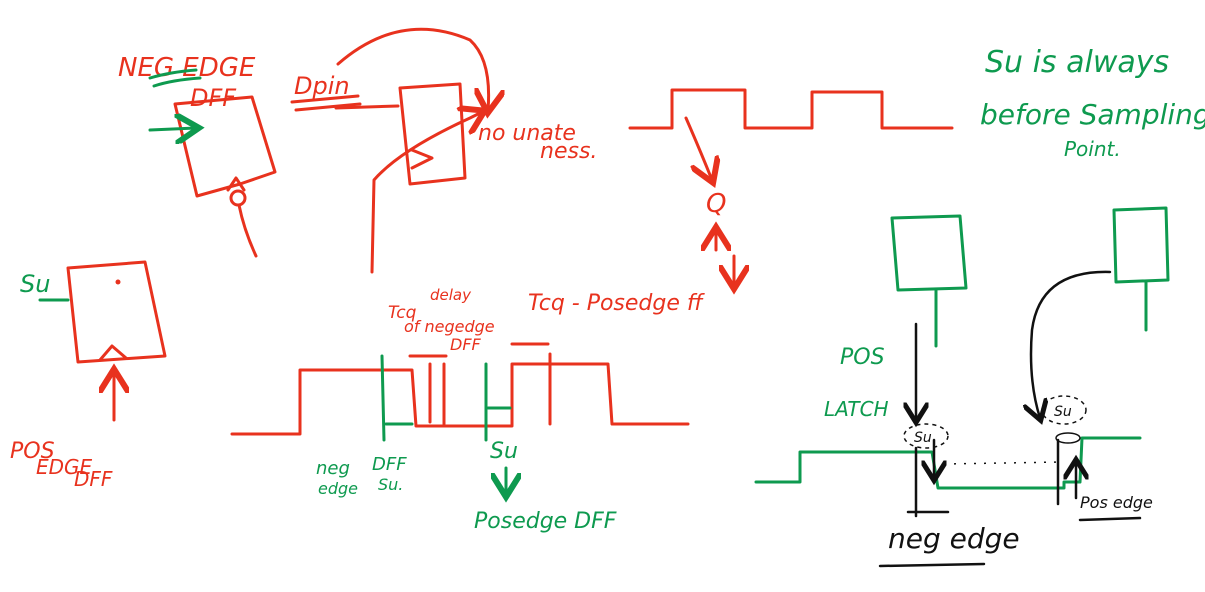 The width and height of the screenshot is (1205, 592). What do you see at coordinates (426, 193) in the screenshot?
I see `clock-arc-arrow` at bounding box center [426, 193].